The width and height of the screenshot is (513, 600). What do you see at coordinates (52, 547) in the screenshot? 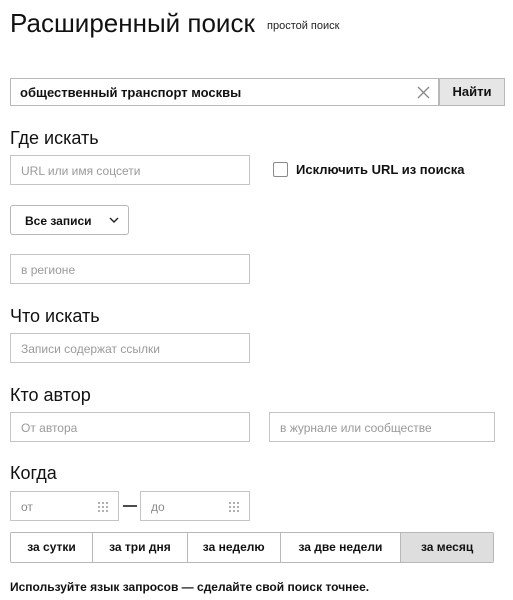
I see `period-day-button: за сутки` at bounding box center [52, 547].